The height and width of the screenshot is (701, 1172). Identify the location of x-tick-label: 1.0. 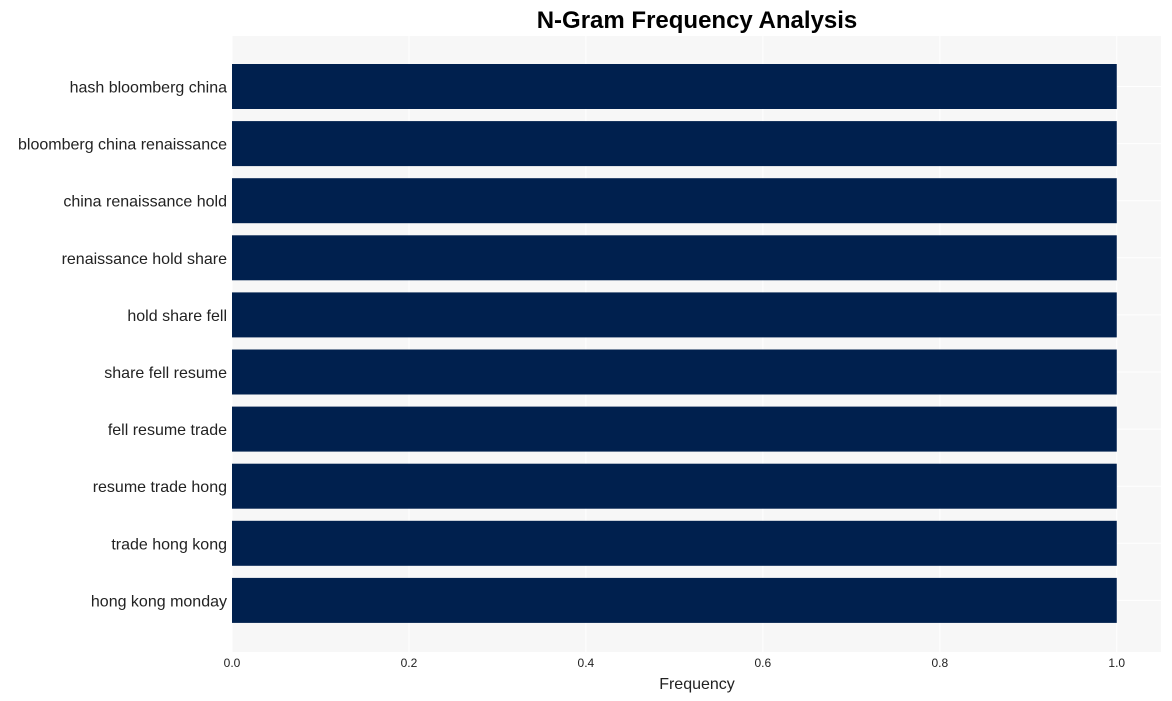
(1116, 663).